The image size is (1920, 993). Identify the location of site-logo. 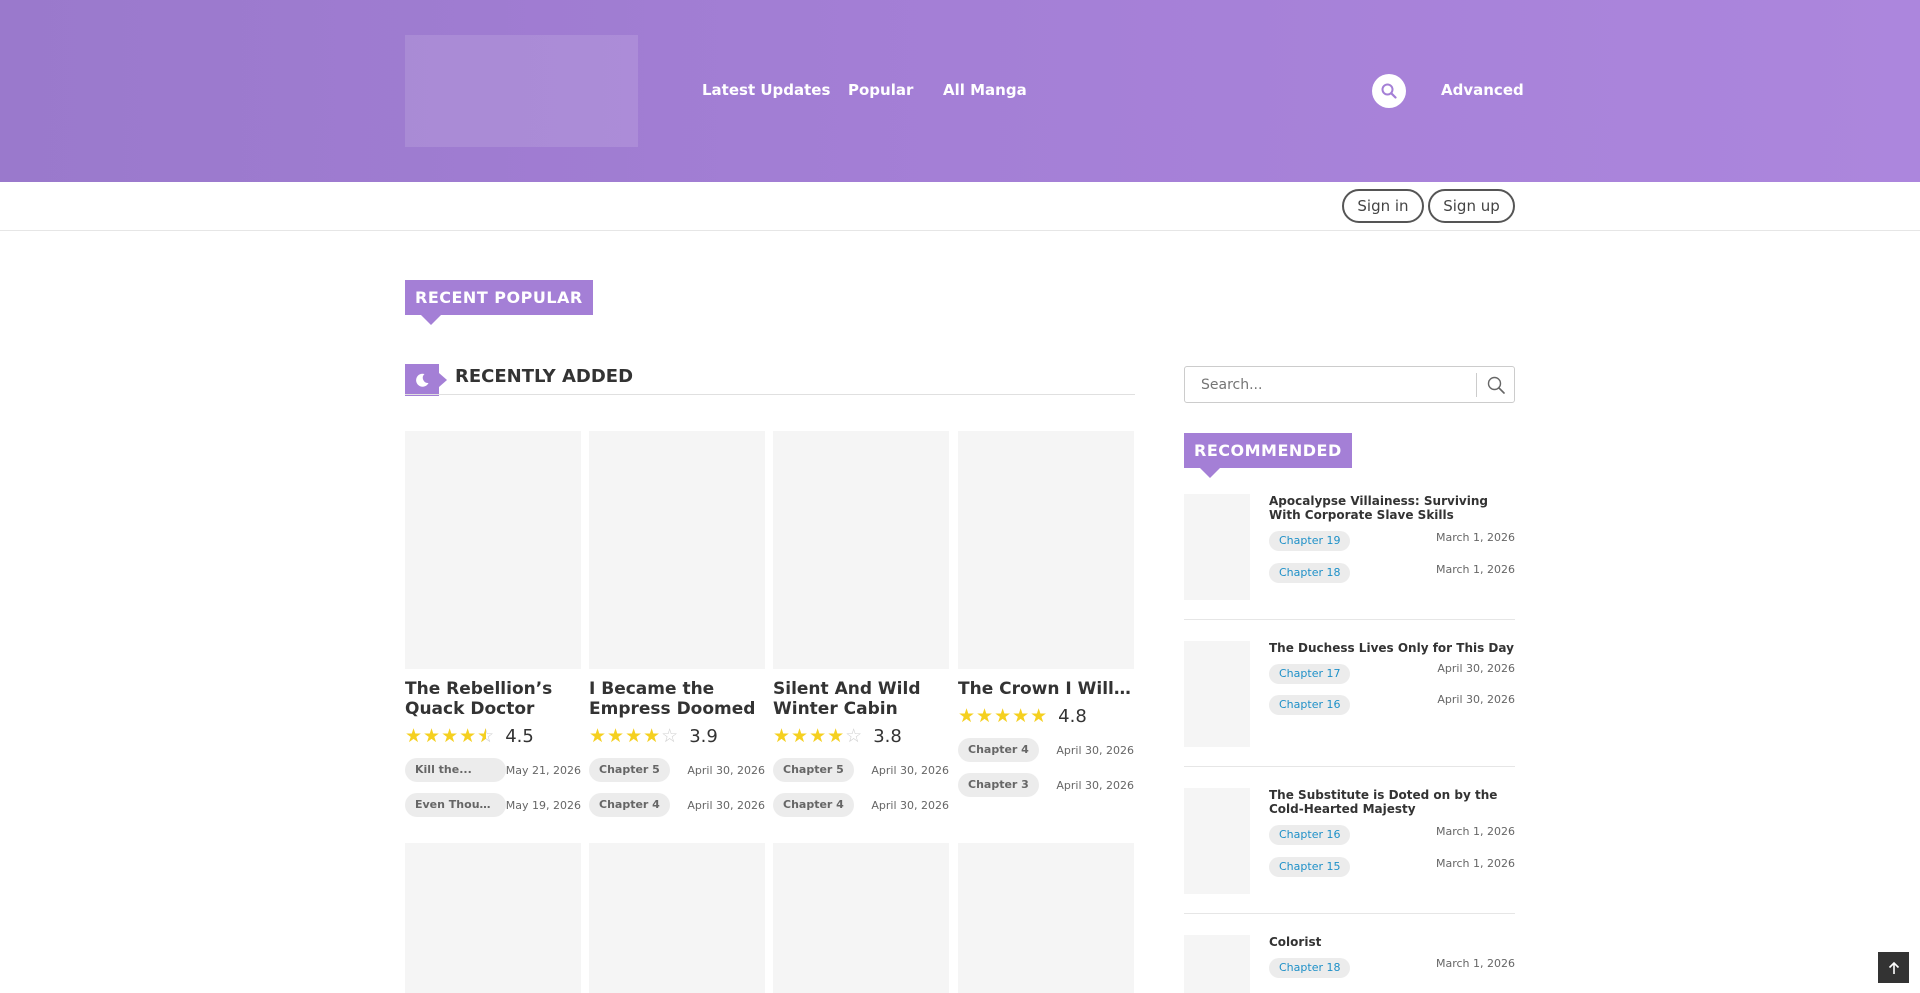
(521, 91).